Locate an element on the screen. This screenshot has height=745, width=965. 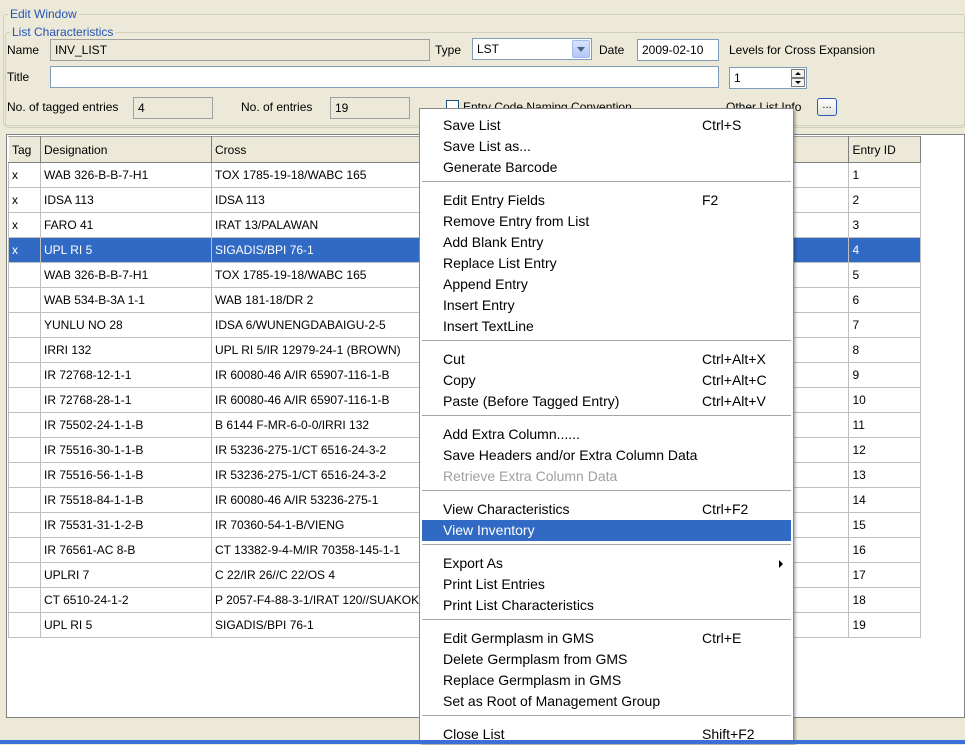
cell-cross: TOX 1785-19-18/WABC 165 is located at coordinates (326, 275).